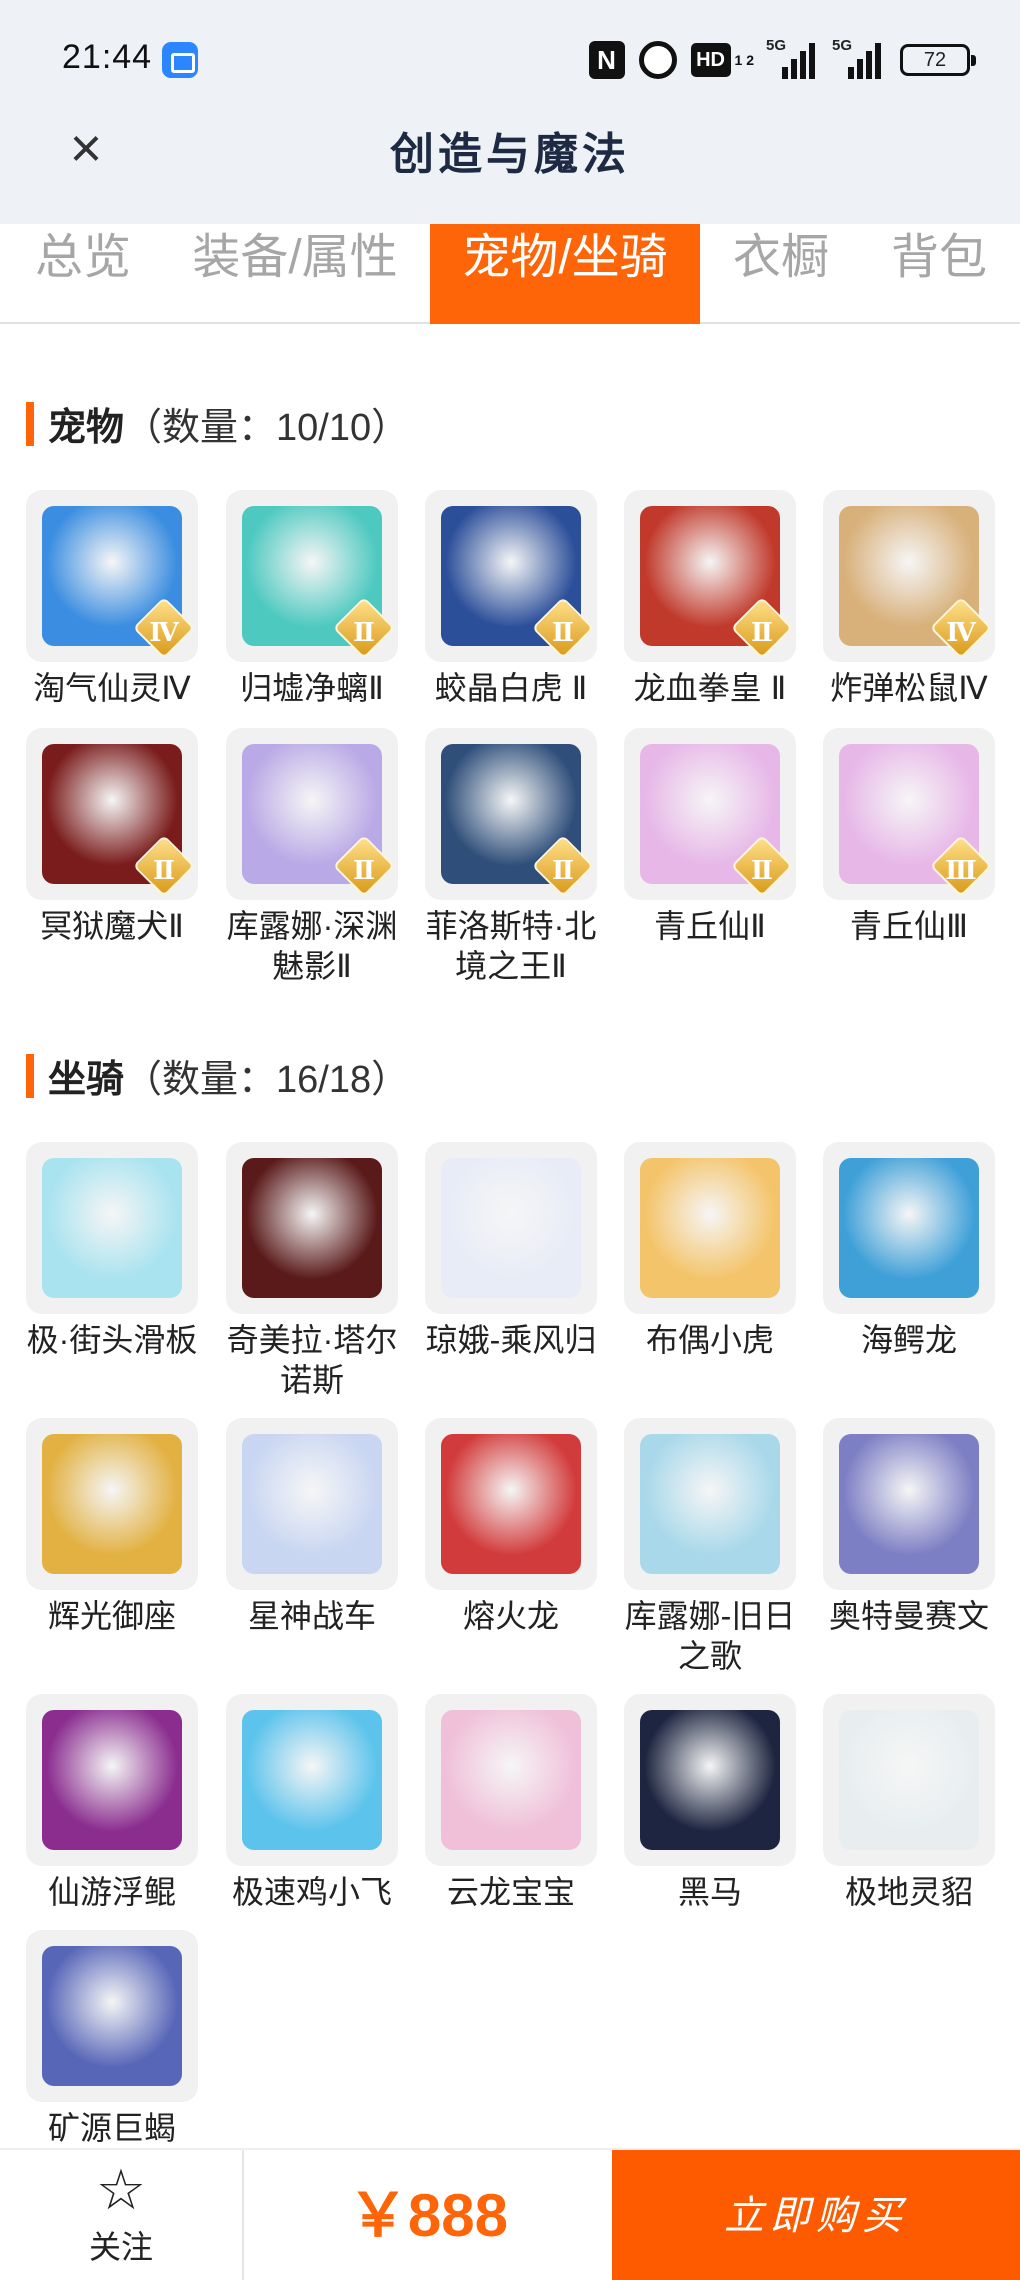 The height and width of the screenshot is (2280, 1020). What do you see at coordinates (312, 688) in the screenshot?
I see `item-name: 归墟净螭Ⅱ` at bounding box center [312, 688].